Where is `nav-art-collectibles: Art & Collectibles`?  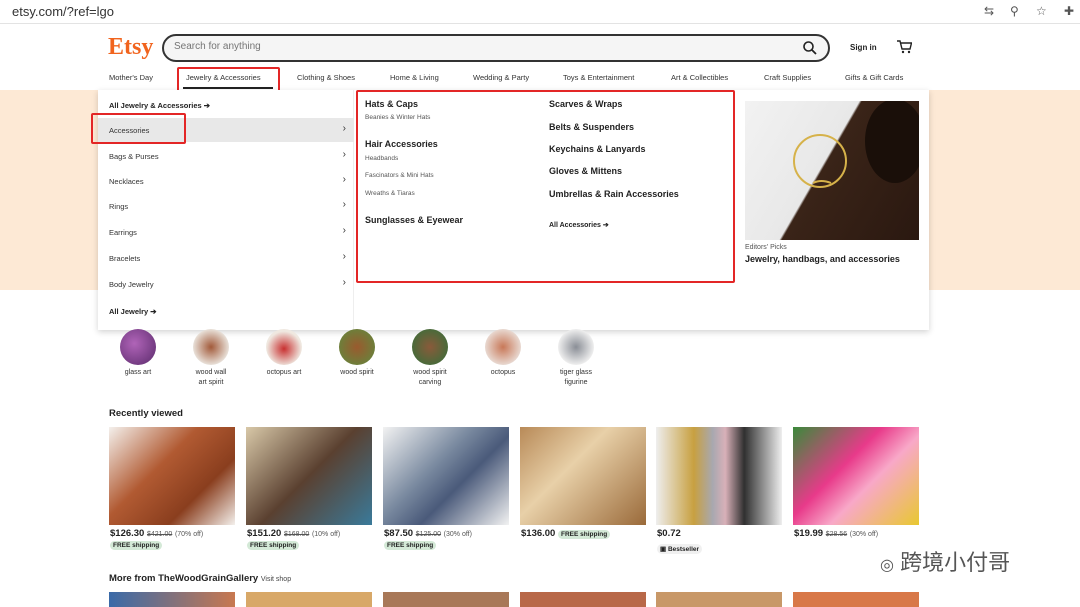
nav-art-collectibles: Art & Collectibles is located at coordinates (699, 77).